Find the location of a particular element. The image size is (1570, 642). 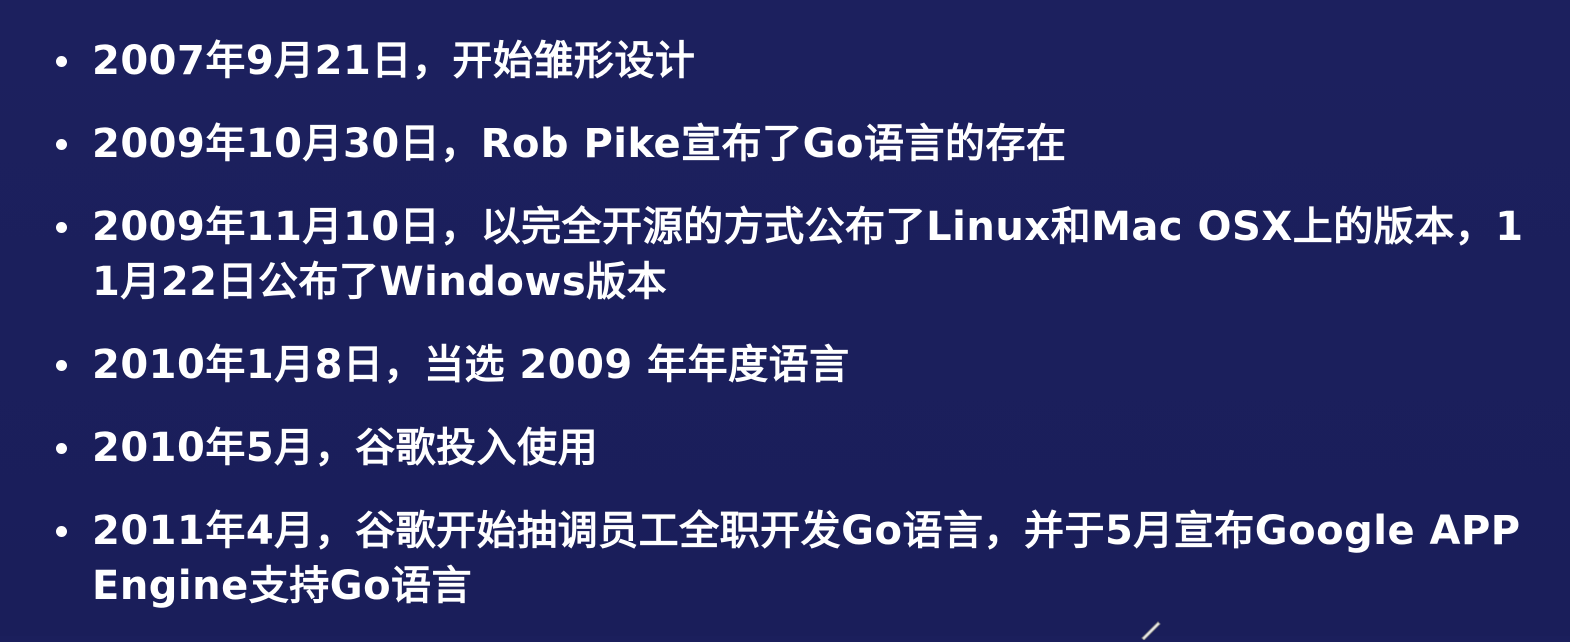

mouse-cursor-icon is located at coordinates (1151, 630).